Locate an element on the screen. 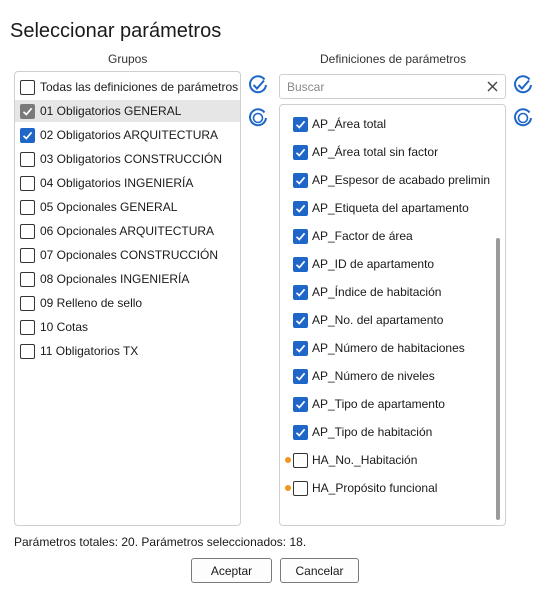  definition-label: AP_Número de niveles is located at coordinates (373, 376).